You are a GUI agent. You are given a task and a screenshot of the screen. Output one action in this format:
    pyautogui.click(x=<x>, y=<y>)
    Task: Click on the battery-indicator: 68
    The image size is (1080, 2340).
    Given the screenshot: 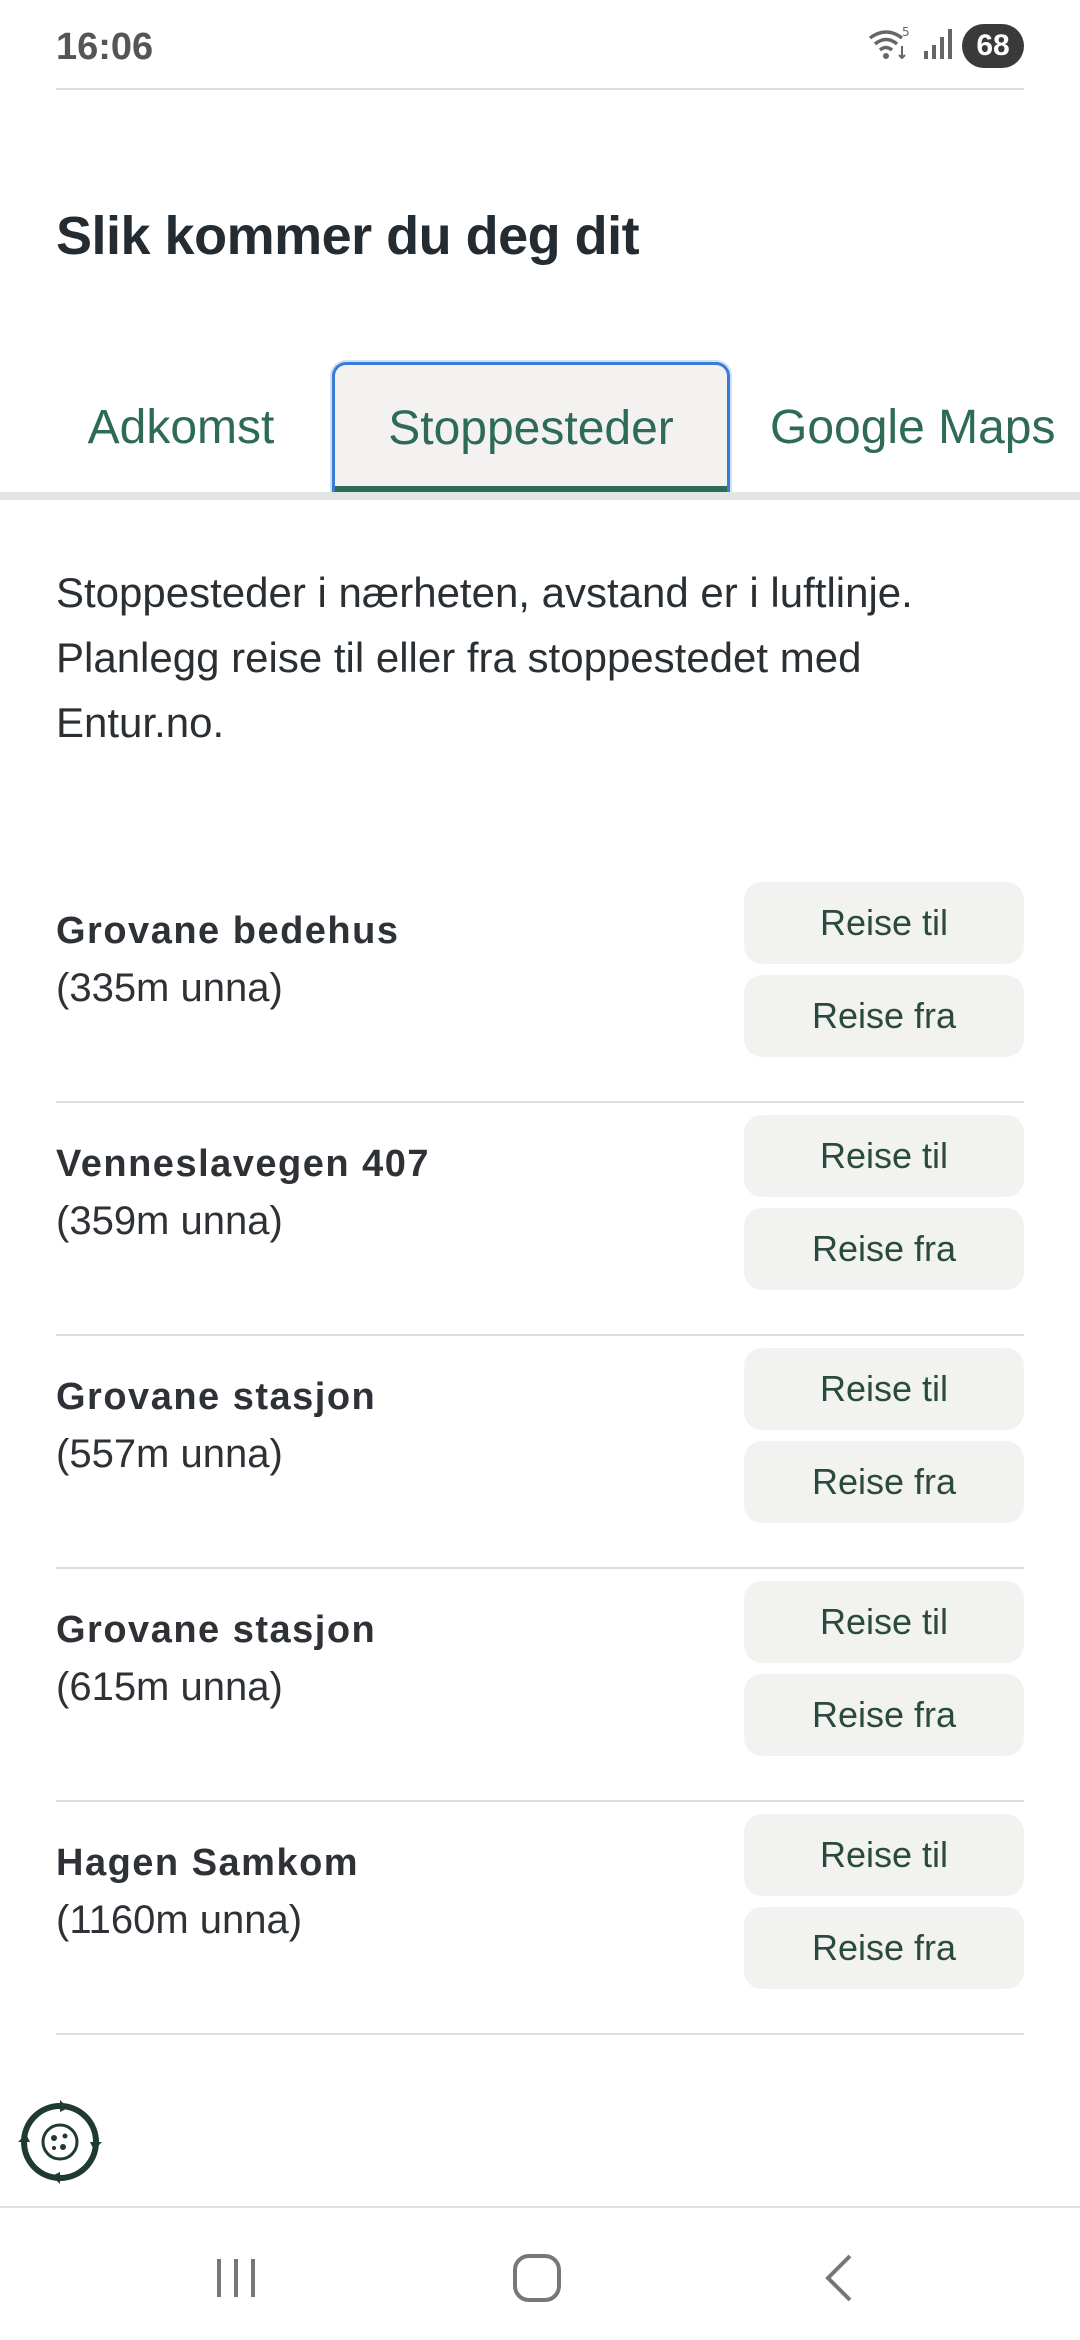 What is the action you would take?
    pyautogui.click(x=993, y=46)
    